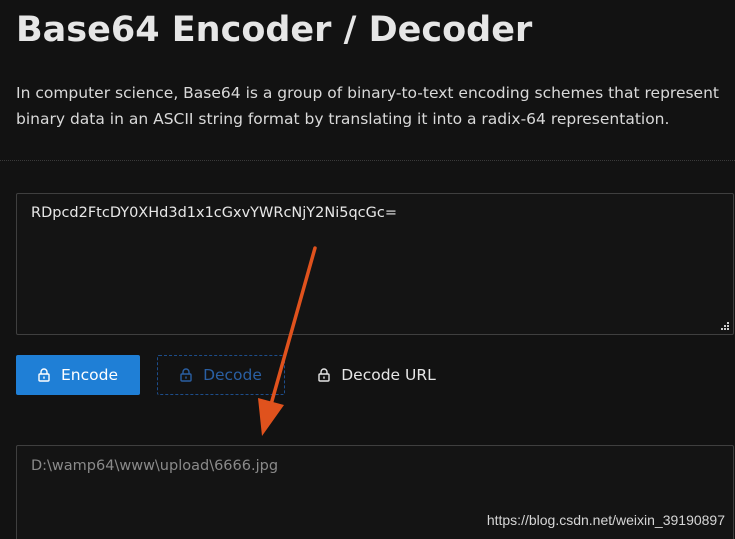 Image resolution: width=735 pixels, height=539 pixels. I want to click on input-text: RDpcd2FtcDY0XHd3d1x1cGxvYWRcNjY2Ni5qcGc=, so click(214, 213).